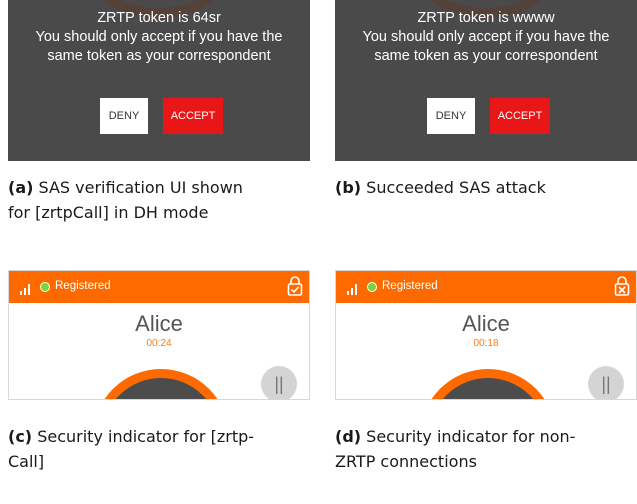 Image resolution: width=637 pixels, height=504 pixels. I want to click on sas-token-line: ZRTP token is wwww, so click(486, 18).